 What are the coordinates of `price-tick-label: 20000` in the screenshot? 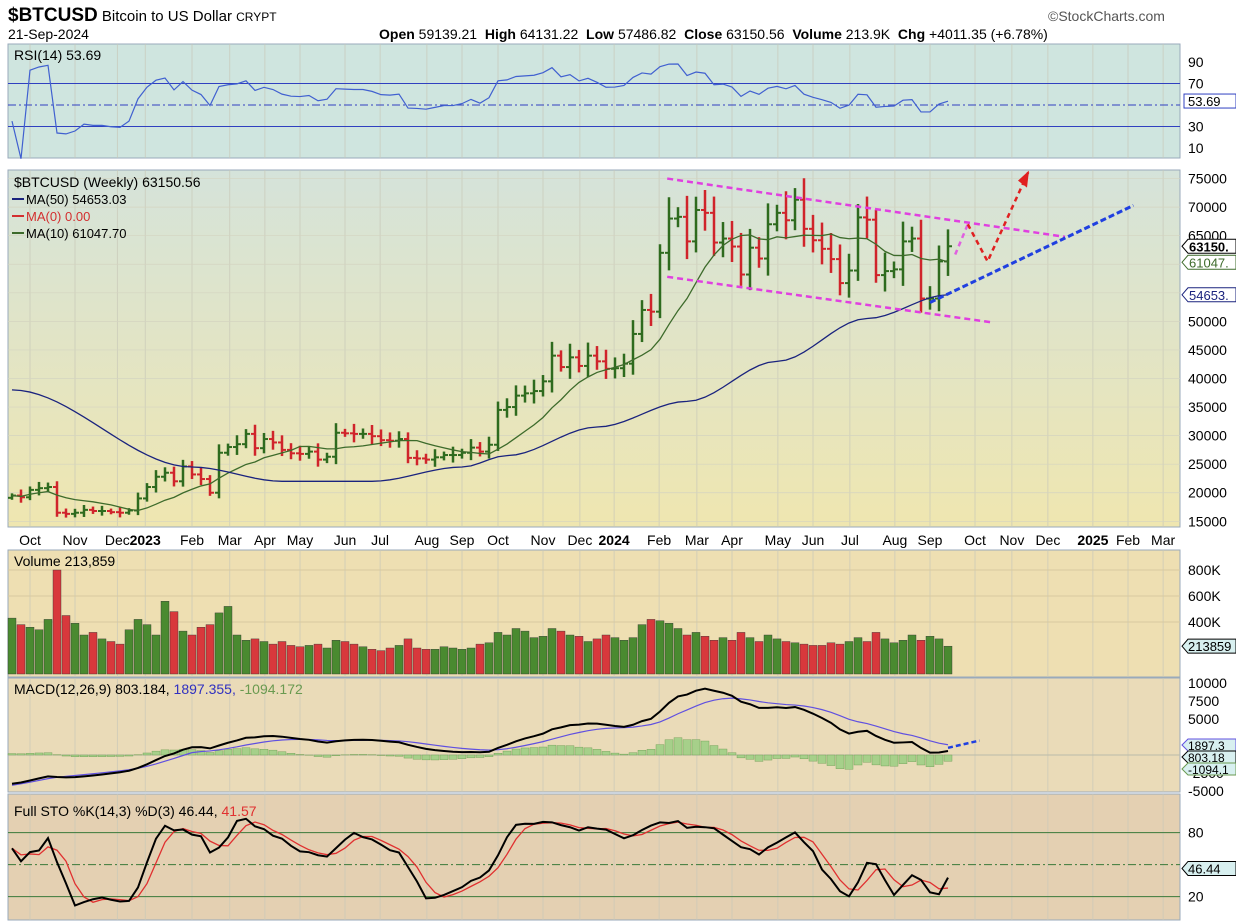 It's located at (1207, 493).